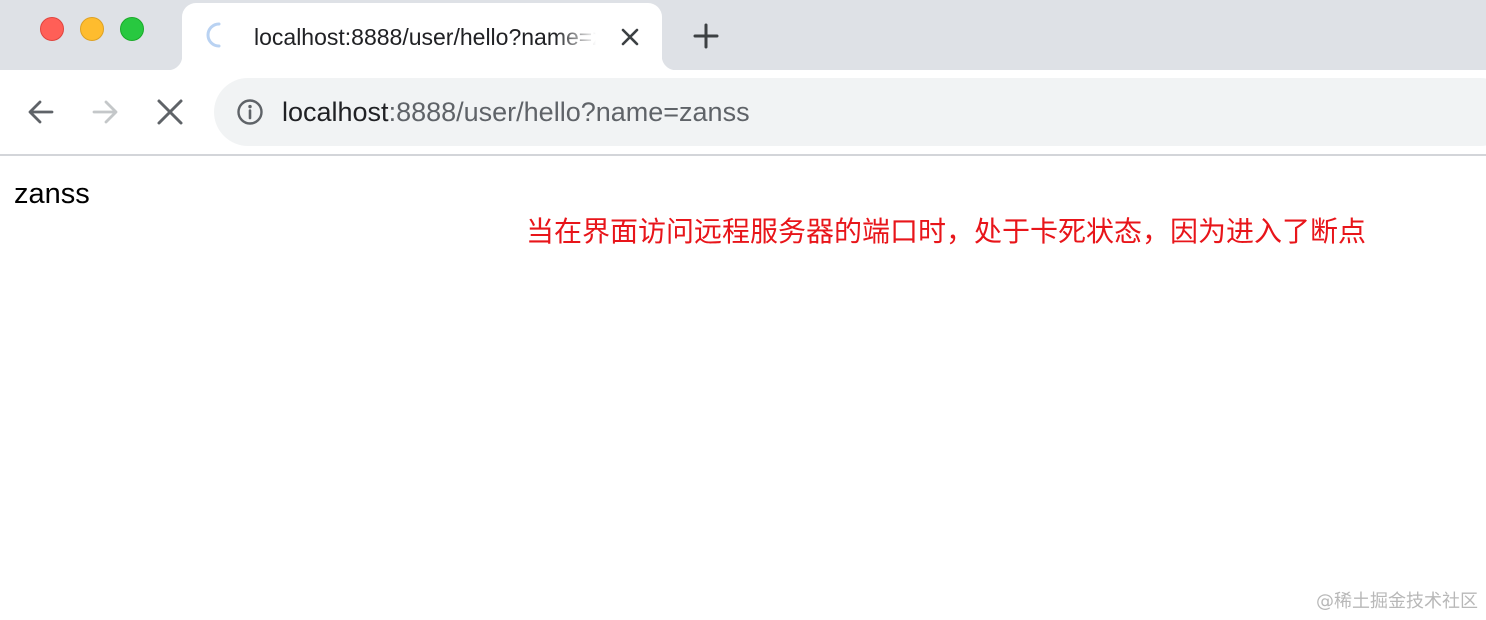 The width and height of the screenshot is (1486, 620). What do you see at coordinates (52, 194) in the screenshot?
I see `response-text: zanss` at bounding box center [52, 194].